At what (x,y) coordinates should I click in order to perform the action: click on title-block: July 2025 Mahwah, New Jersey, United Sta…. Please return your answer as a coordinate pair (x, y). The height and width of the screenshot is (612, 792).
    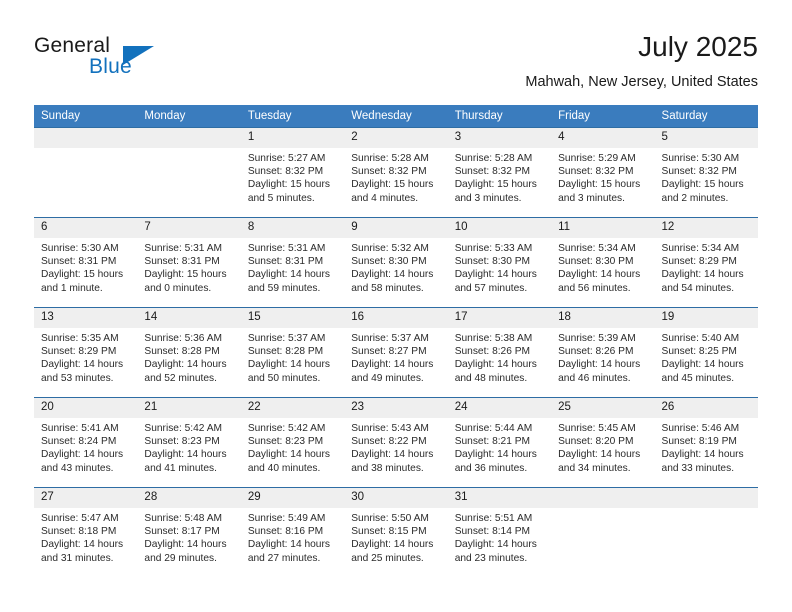
    Looking at the image, I should click on (641, 60).